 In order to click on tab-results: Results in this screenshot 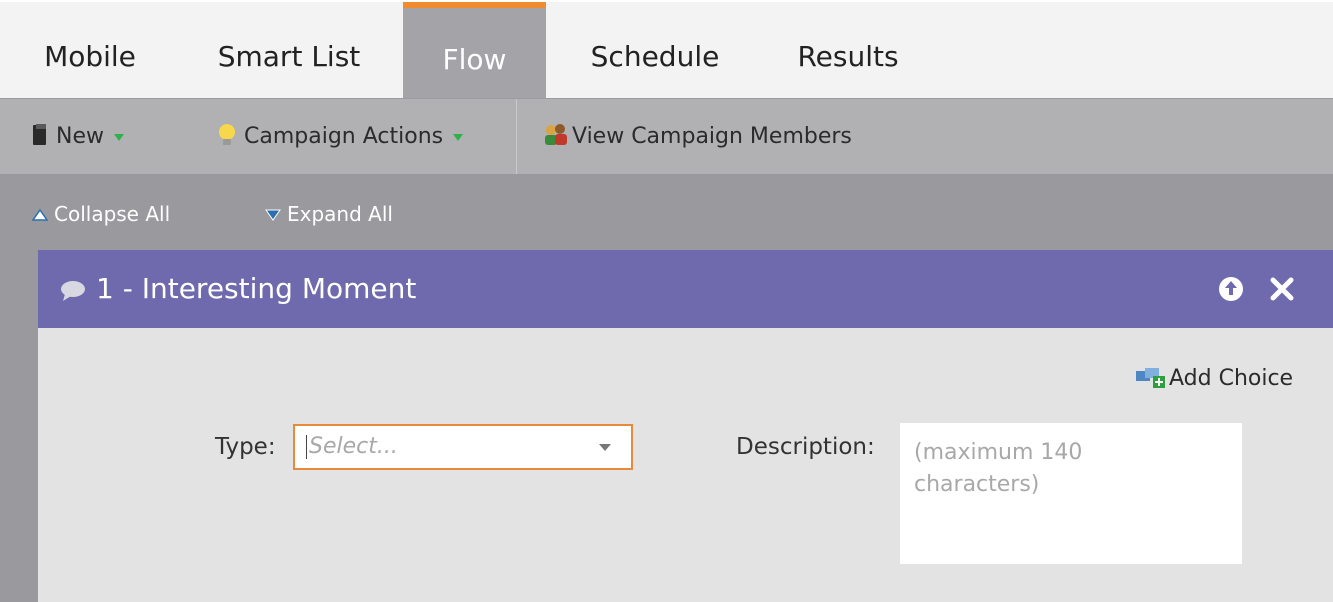, I will do `click(848, 51)`.